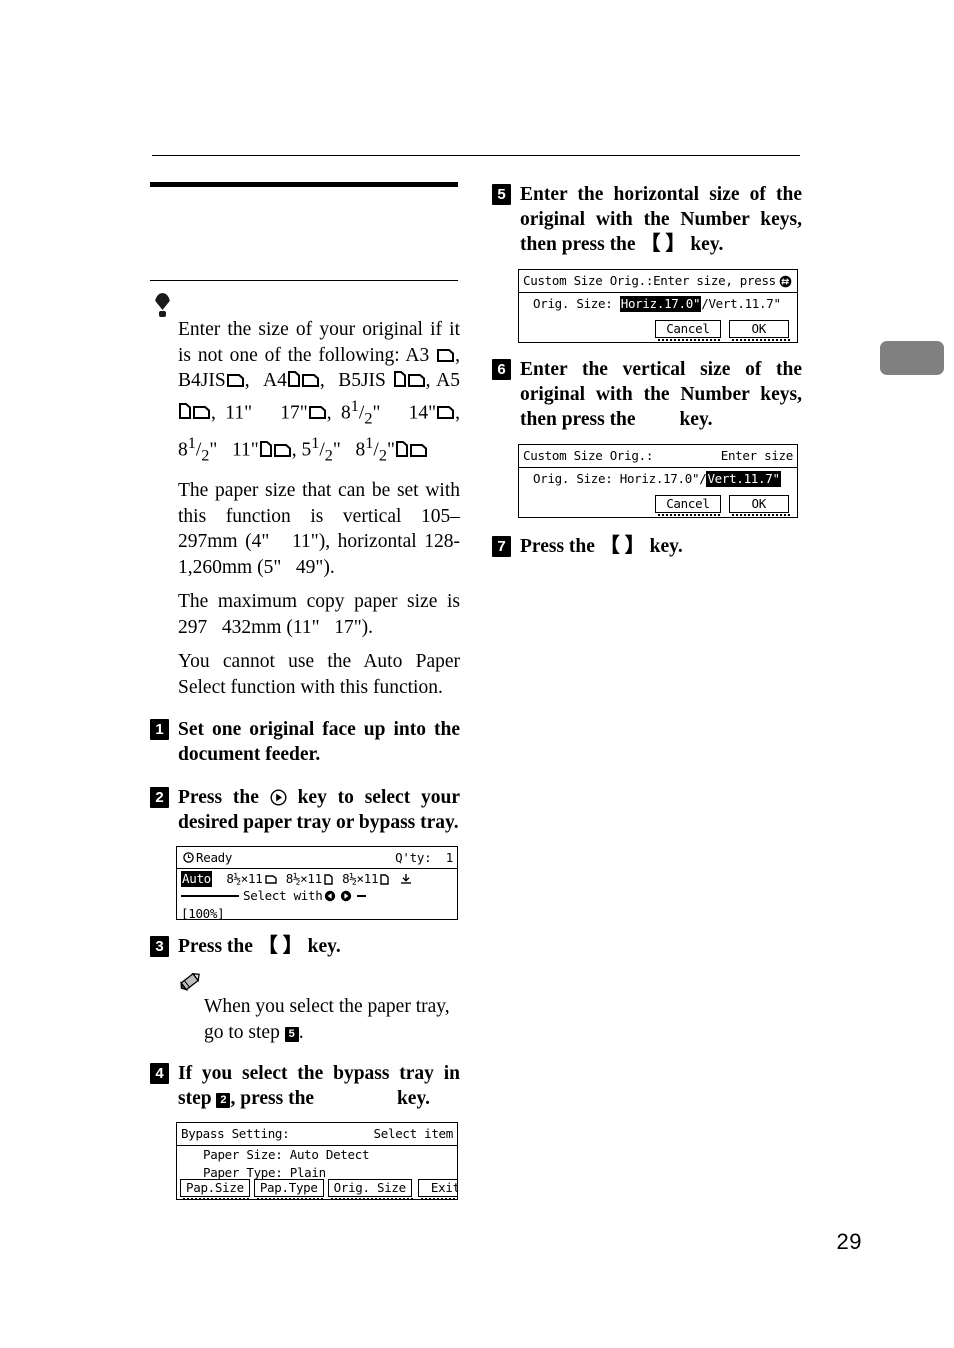  I want to click on clock-icon, so click(188, 858).